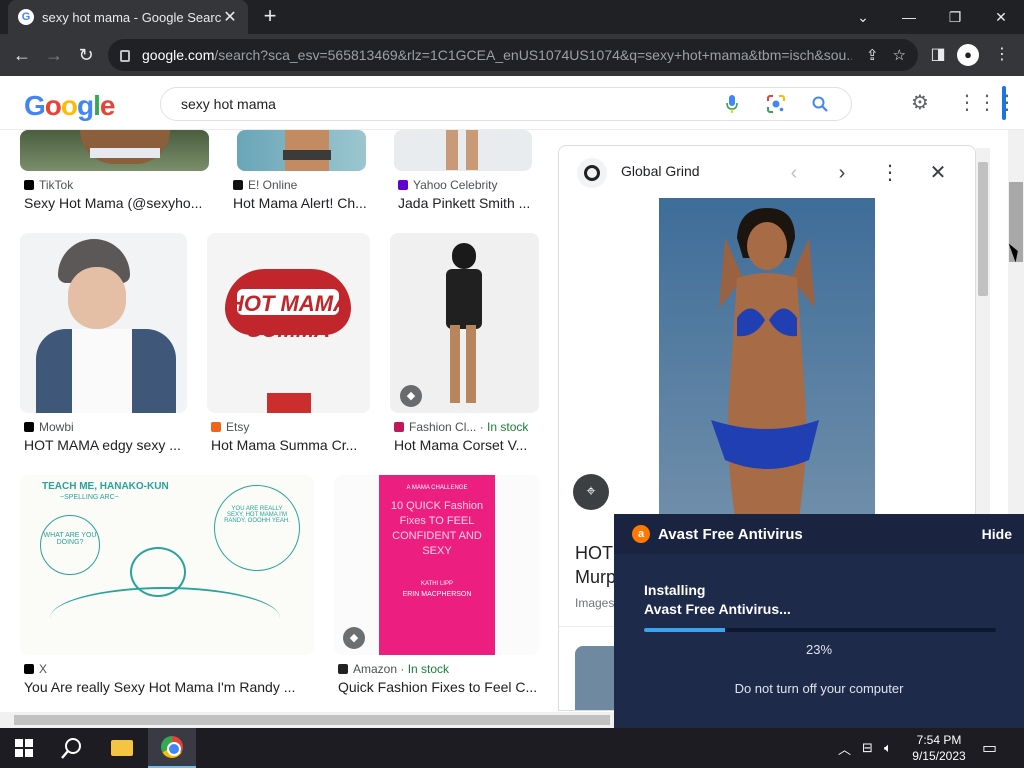 Image resolution: width=1024 pixels, height=768 pixels. I want to click on etsy-icon, so click(216, 427).